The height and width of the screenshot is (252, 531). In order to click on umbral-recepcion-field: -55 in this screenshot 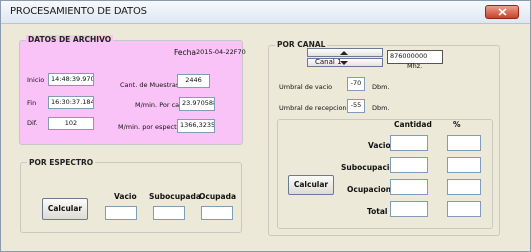, I will do `click(356, 106)`.